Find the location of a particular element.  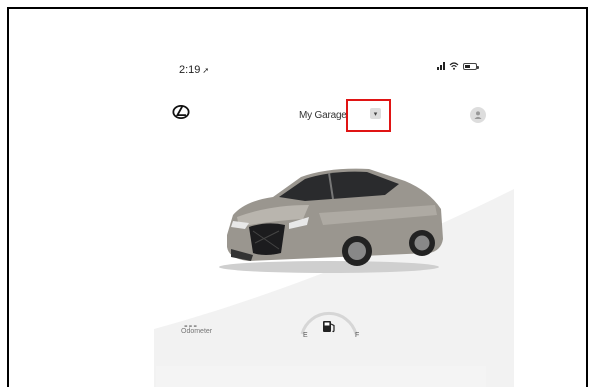

fuel-empty-label: E is located at coordinates (305, 335).